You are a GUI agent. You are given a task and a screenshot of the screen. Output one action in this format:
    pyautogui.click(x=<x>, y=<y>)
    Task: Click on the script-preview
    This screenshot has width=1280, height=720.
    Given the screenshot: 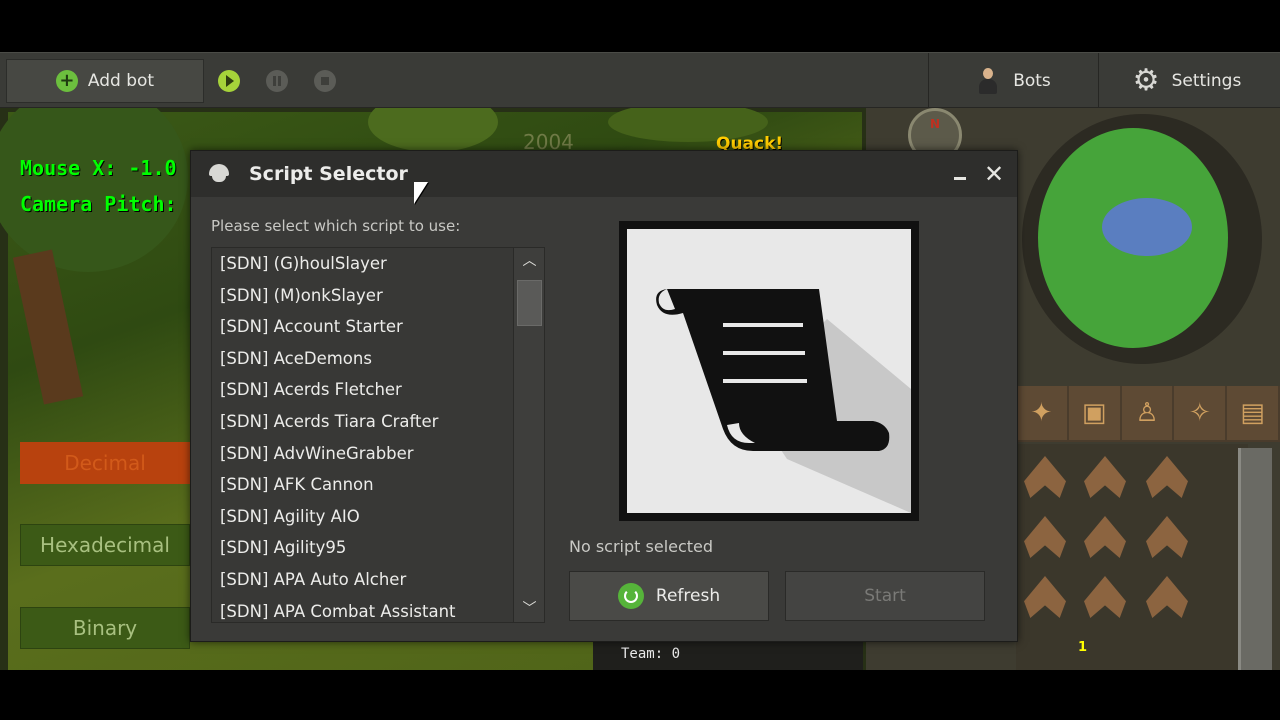 What is the action you would take?
    pyautogui.click(x=769, y=371)
    